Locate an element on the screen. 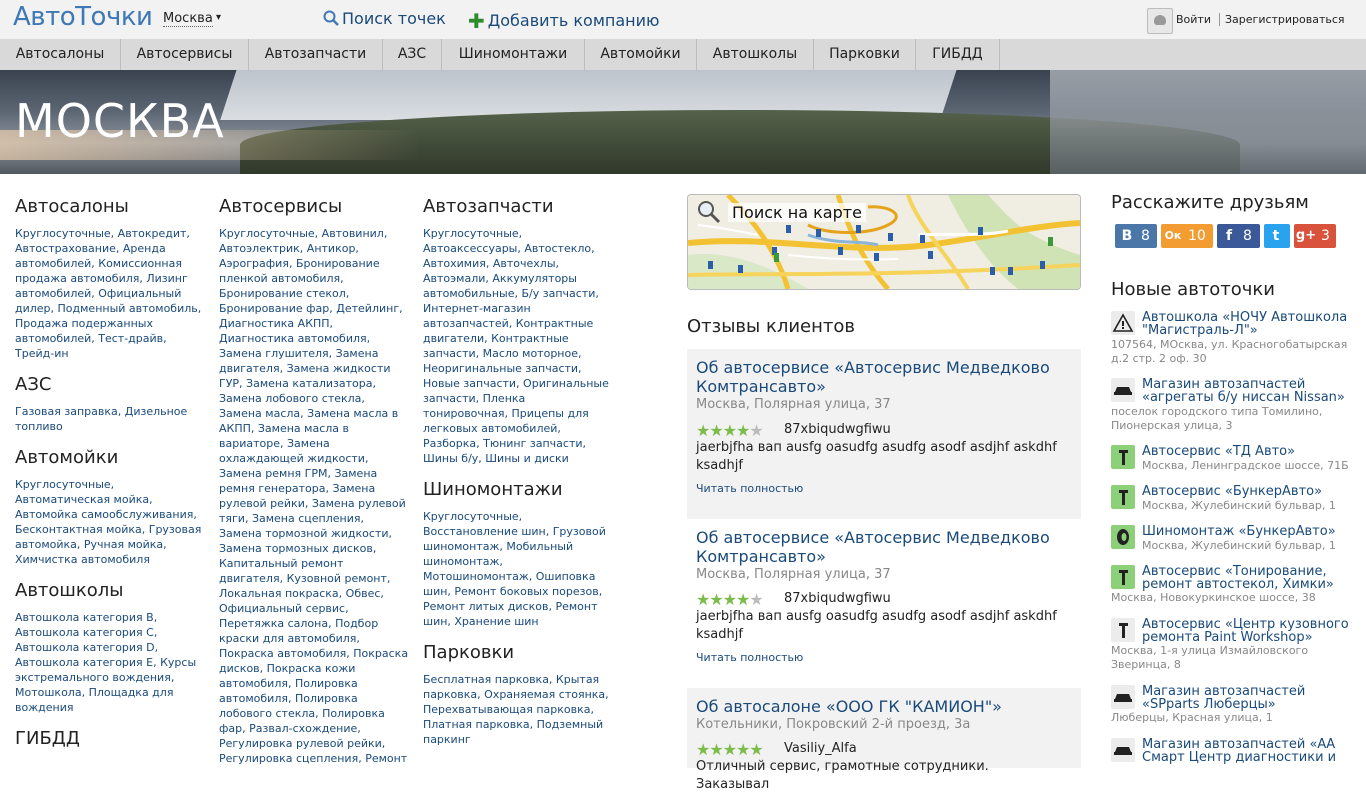  odnoklassniki-icon: Ок is located at coordinates (1173, 235).